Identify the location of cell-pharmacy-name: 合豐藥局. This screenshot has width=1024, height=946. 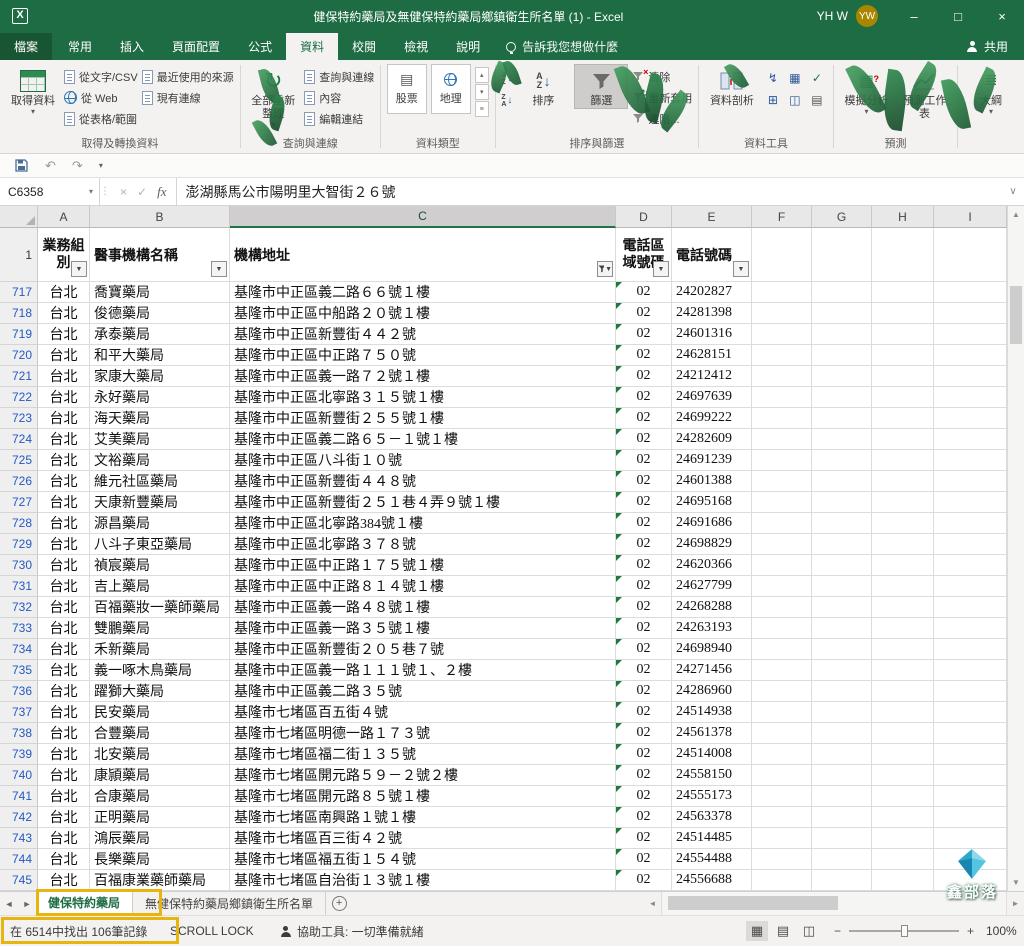
(160, 733).